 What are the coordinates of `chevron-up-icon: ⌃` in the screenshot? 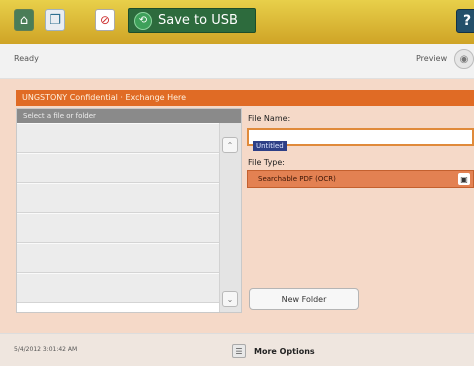 It's located at (230, 145).